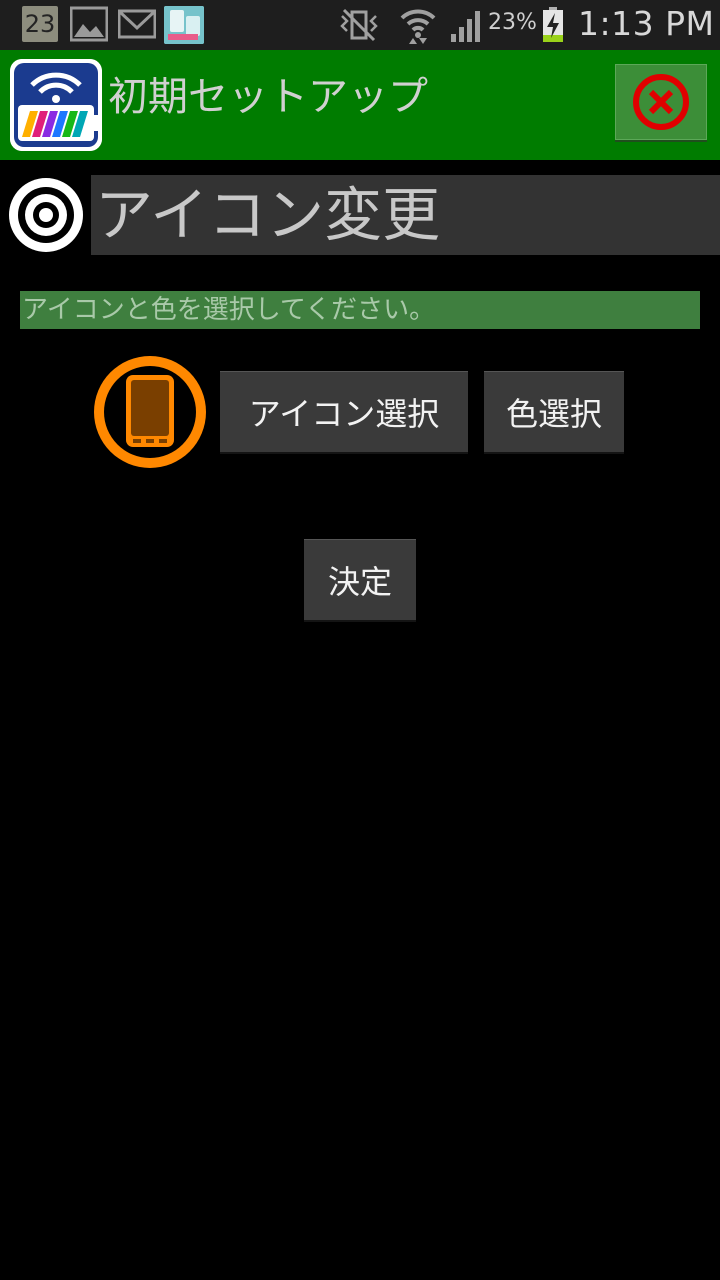  I want to click on battery-charging-icon, so click(553, 24).